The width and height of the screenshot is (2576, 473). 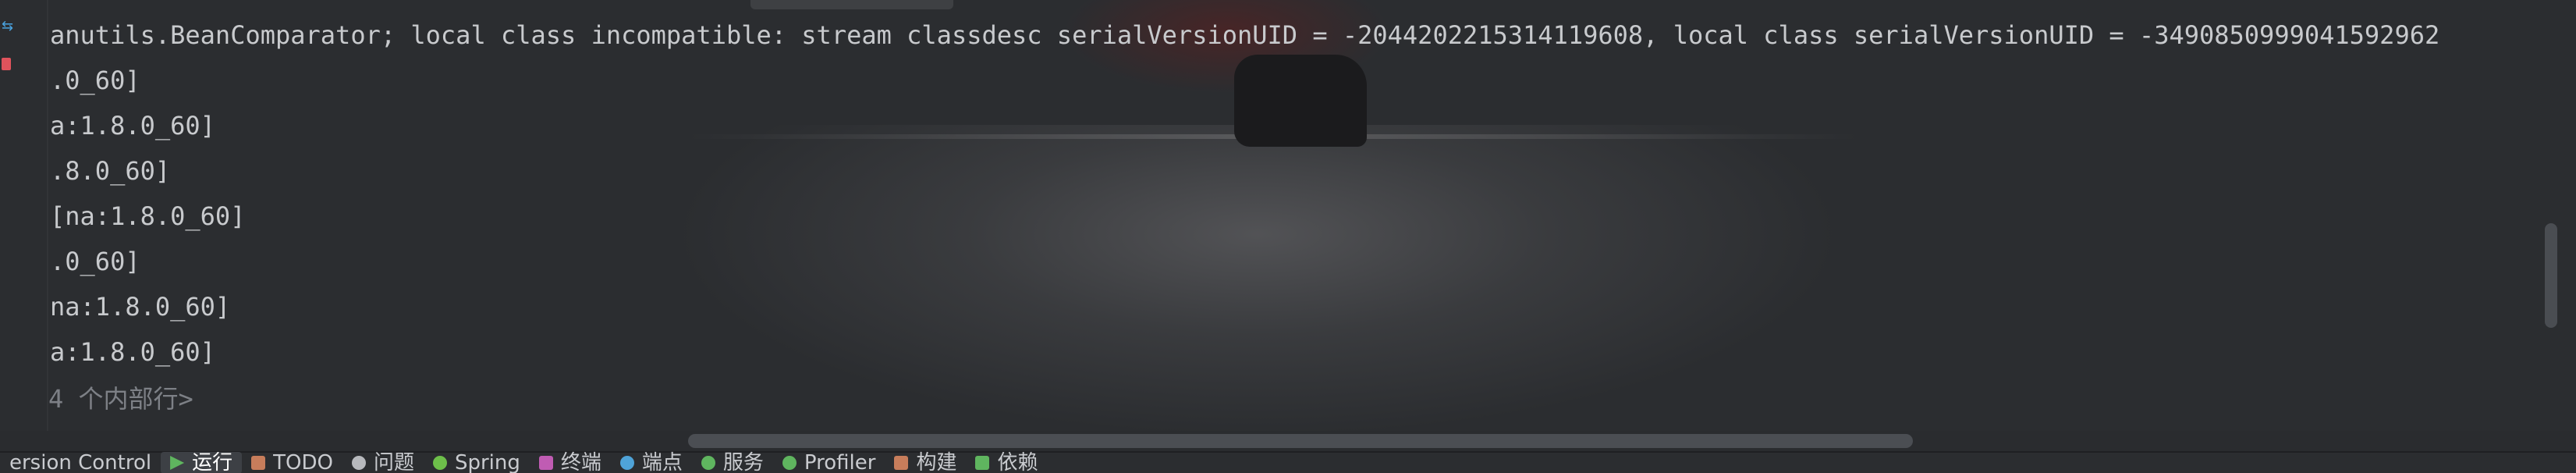 I want to click on vertical-scrollbar-track, so click(x=2564, y=216).